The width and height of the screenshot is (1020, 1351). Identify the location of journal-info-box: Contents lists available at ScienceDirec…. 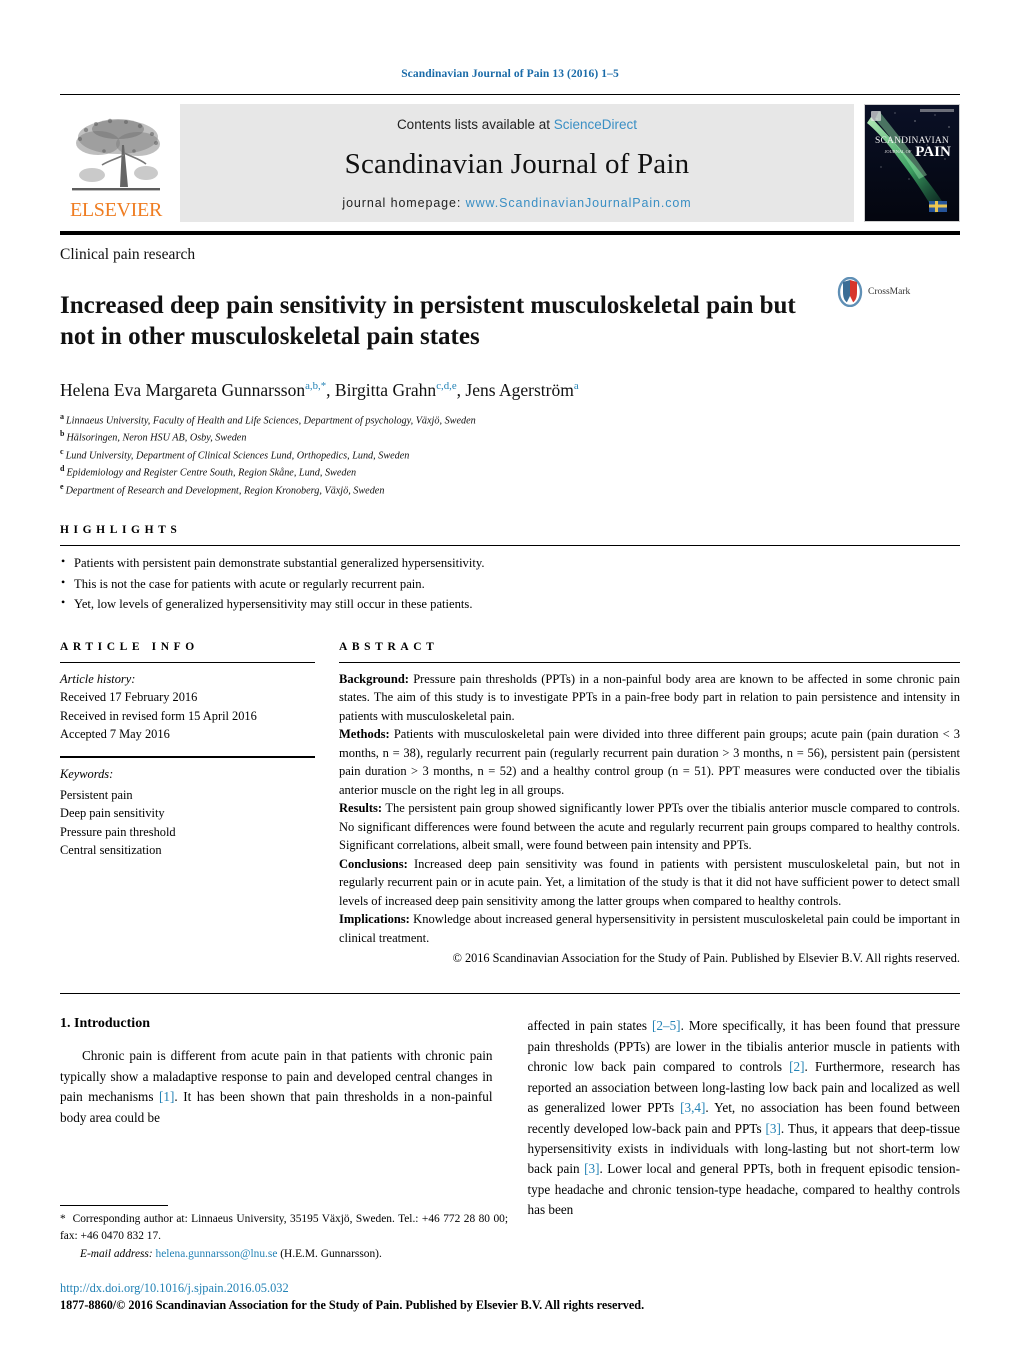
(517, 163).